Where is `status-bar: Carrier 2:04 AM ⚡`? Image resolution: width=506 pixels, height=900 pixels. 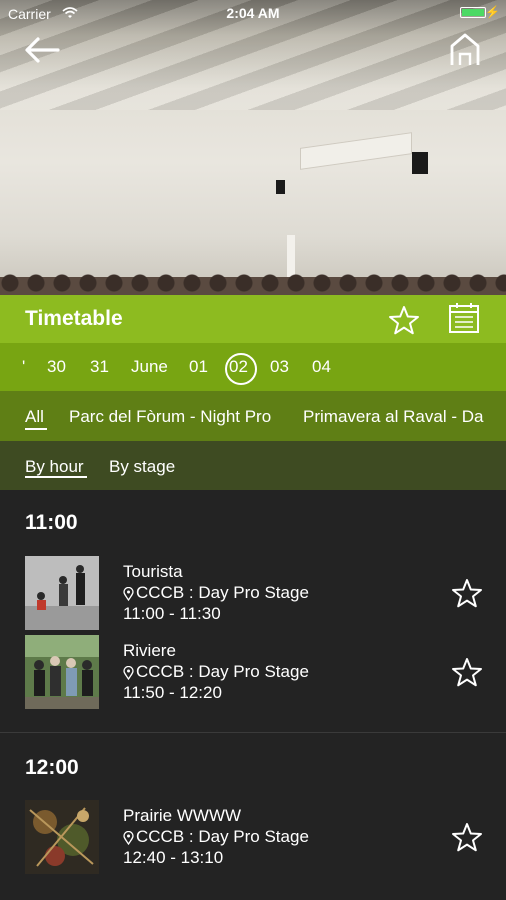
status-bar: Carrier 2:04 AM ⚡ is located at coordinates (253, 13).